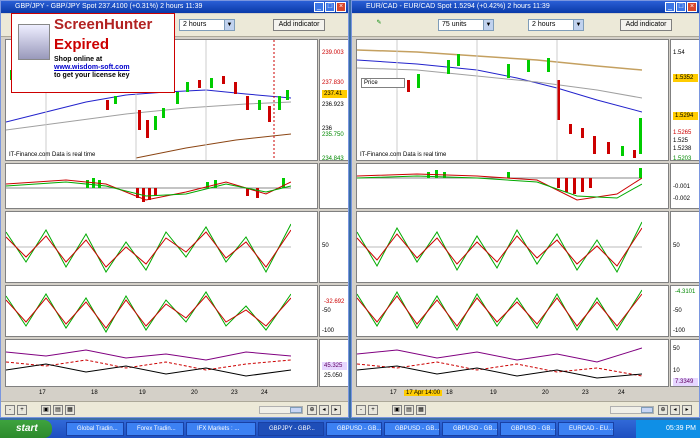 The height and width of the screenshot is (438, 700). I want to click on macd-axis: -0.001 -0.002, so click(684, 186).